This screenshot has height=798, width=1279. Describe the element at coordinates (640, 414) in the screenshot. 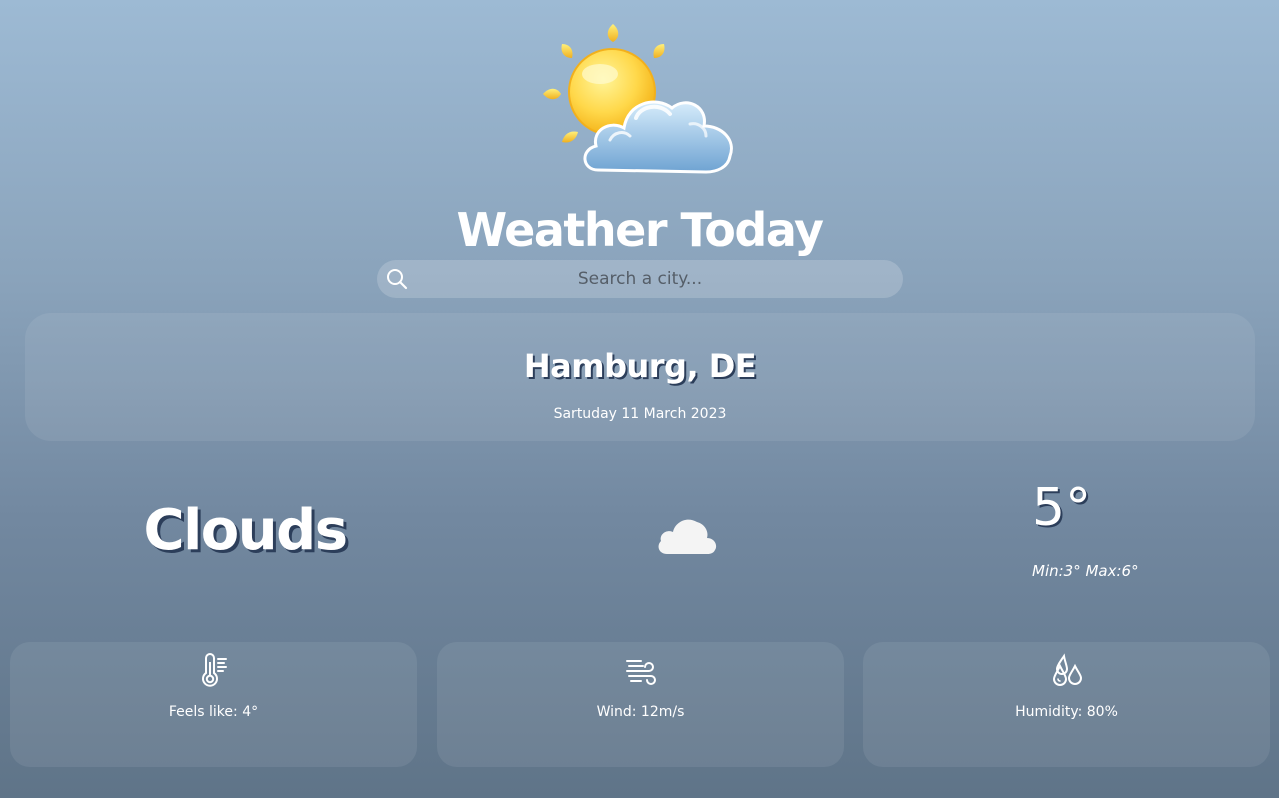

I see `current-date: Sartuday 11 March 2023` at that location.